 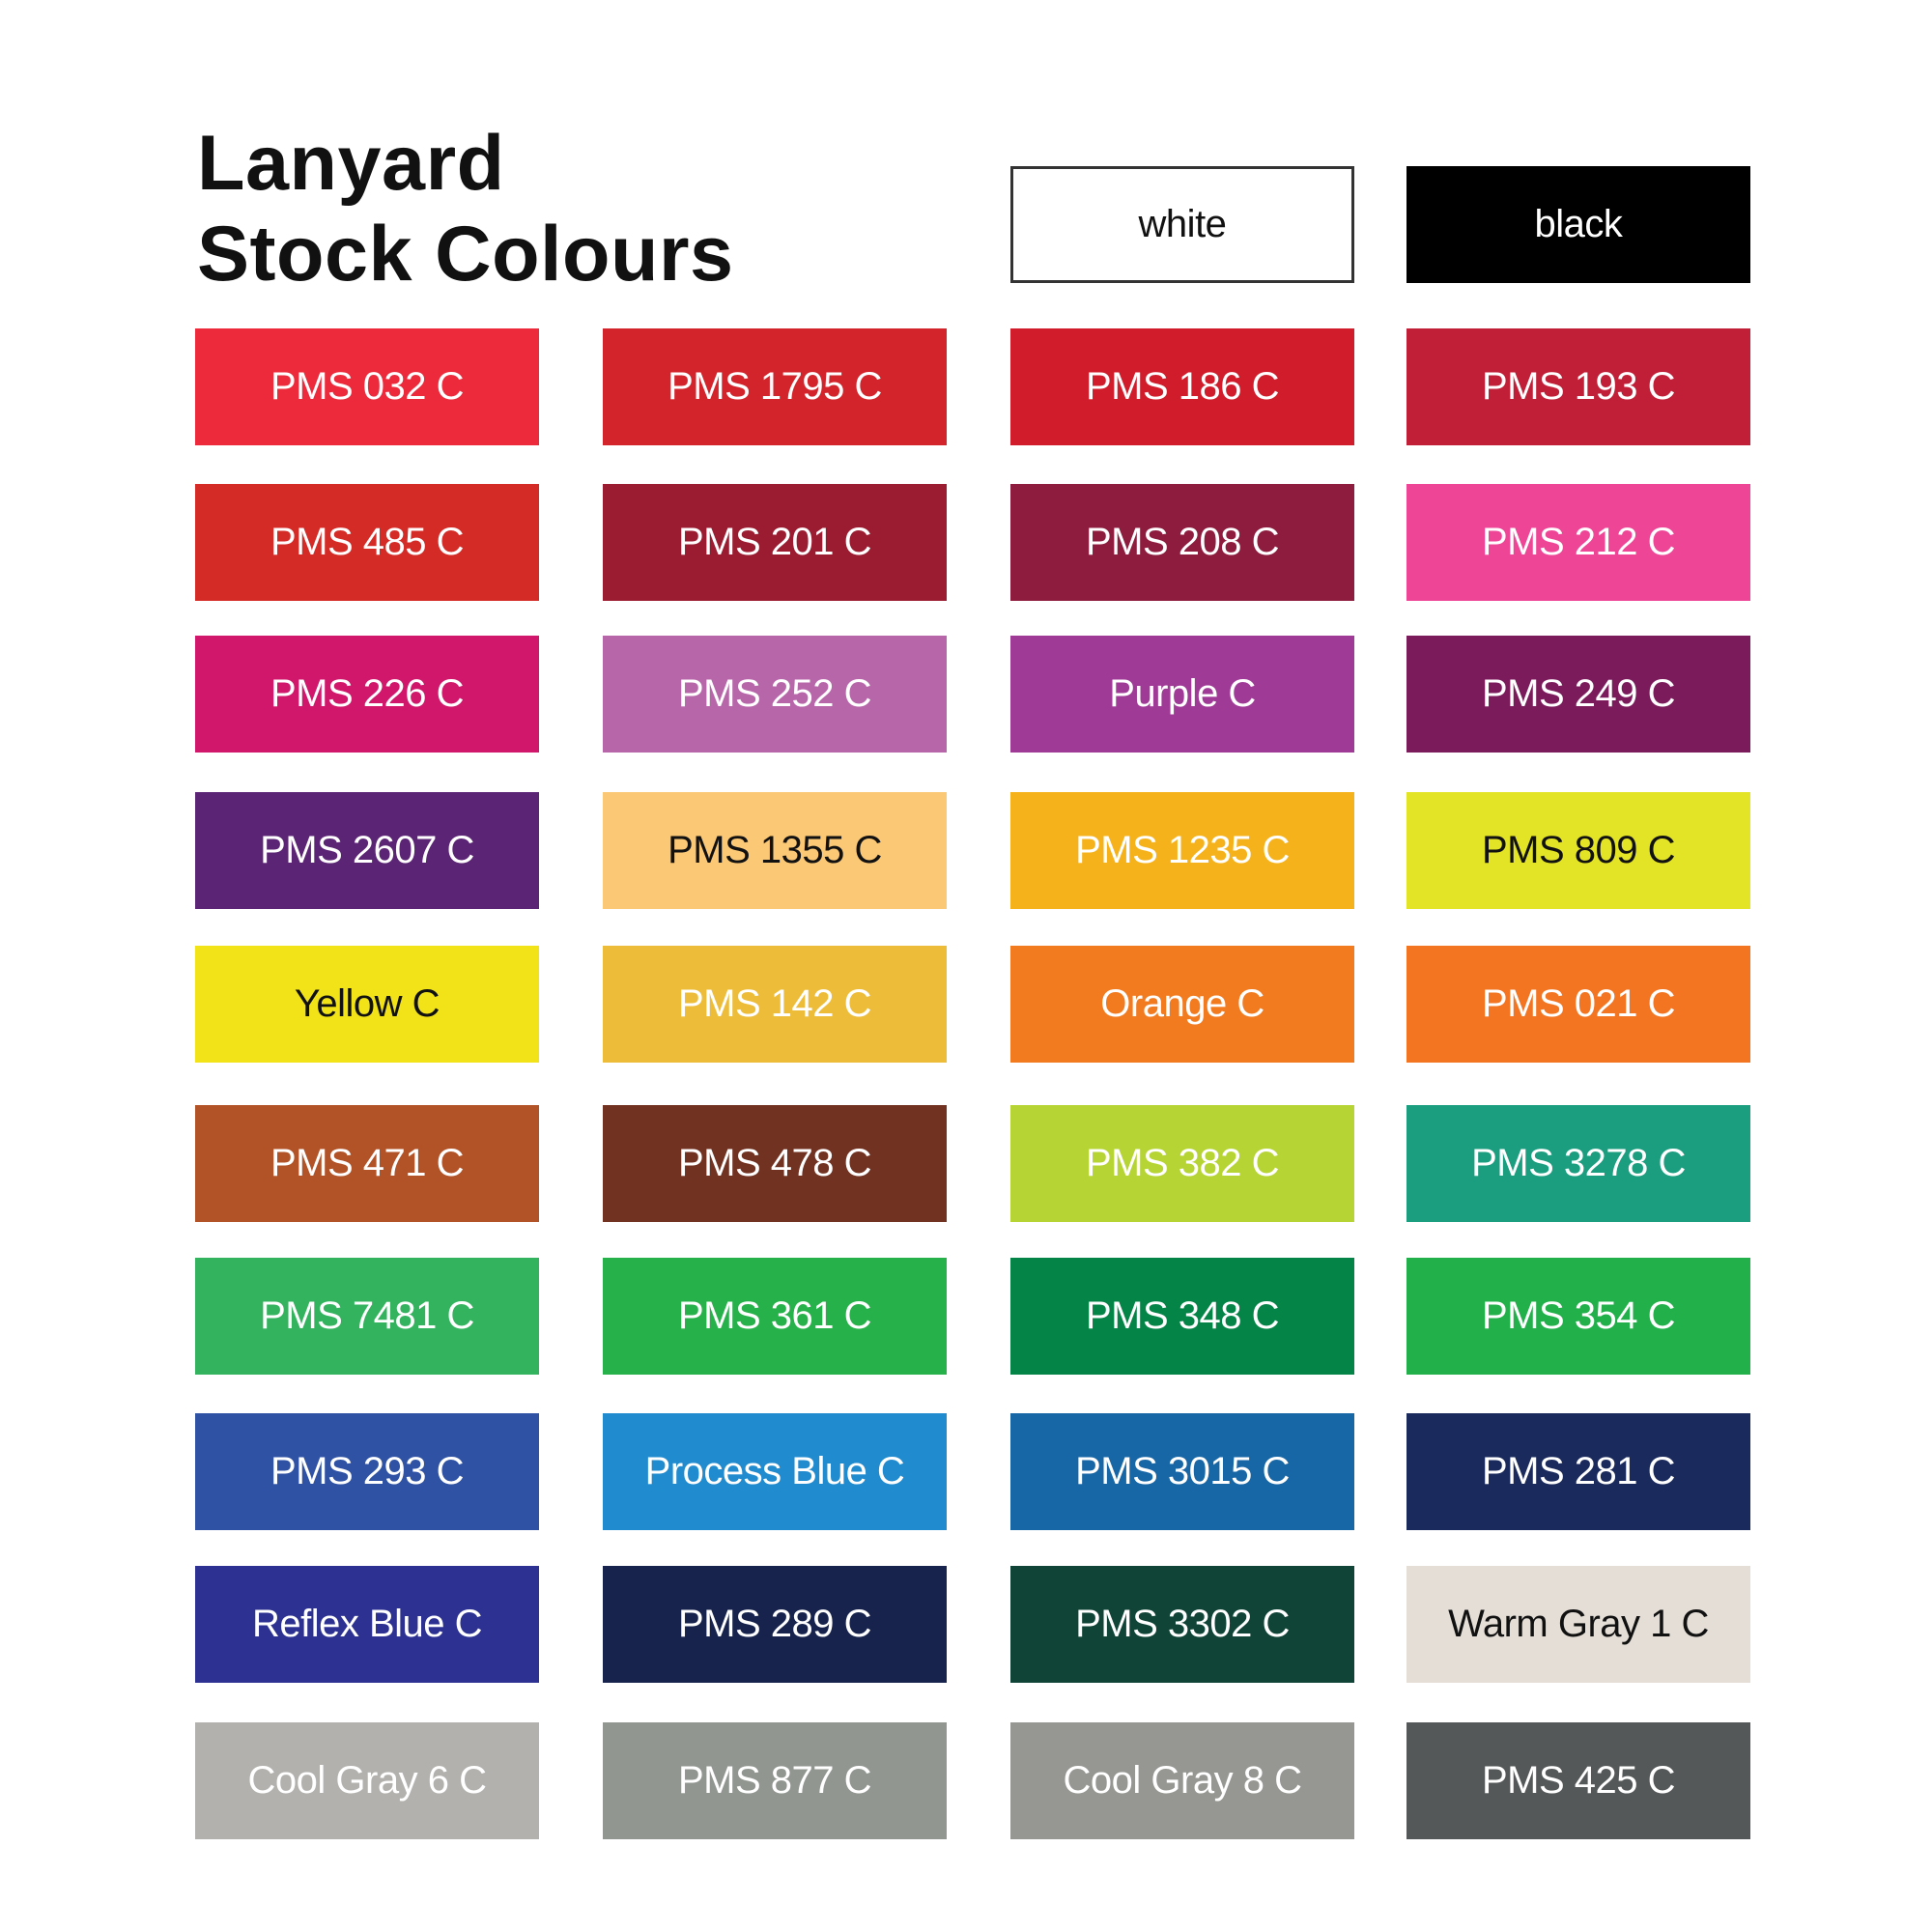 I want to click on color-swatch-pms-249-c: PMS 249 C, so click(x=1578, y=694).